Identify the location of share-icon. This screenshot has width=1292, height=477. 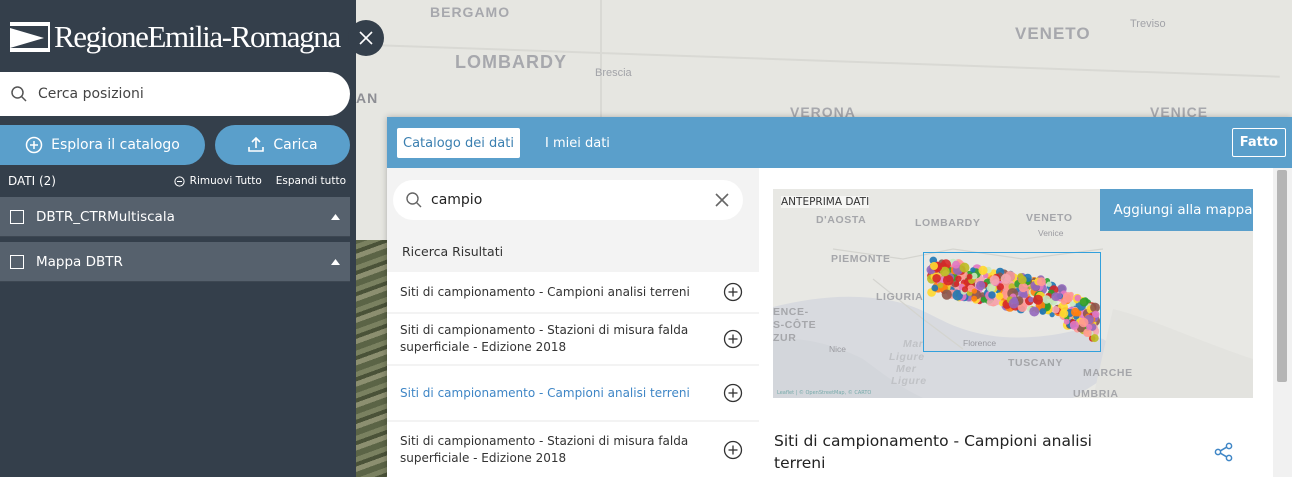
(1224, 452).